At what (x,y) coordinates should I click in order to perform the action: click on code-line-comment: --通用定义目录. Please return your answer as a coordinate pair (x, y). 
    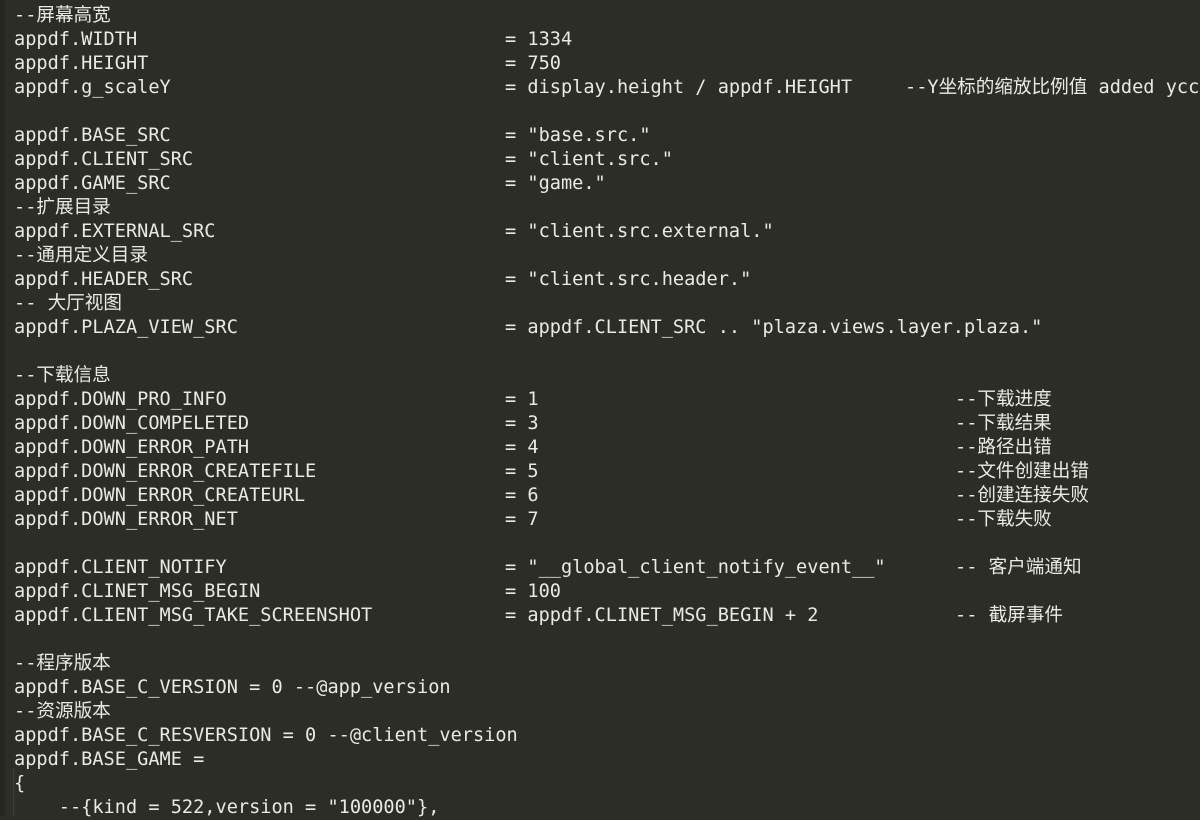
    Looking at the image, I should click on (600, 256).